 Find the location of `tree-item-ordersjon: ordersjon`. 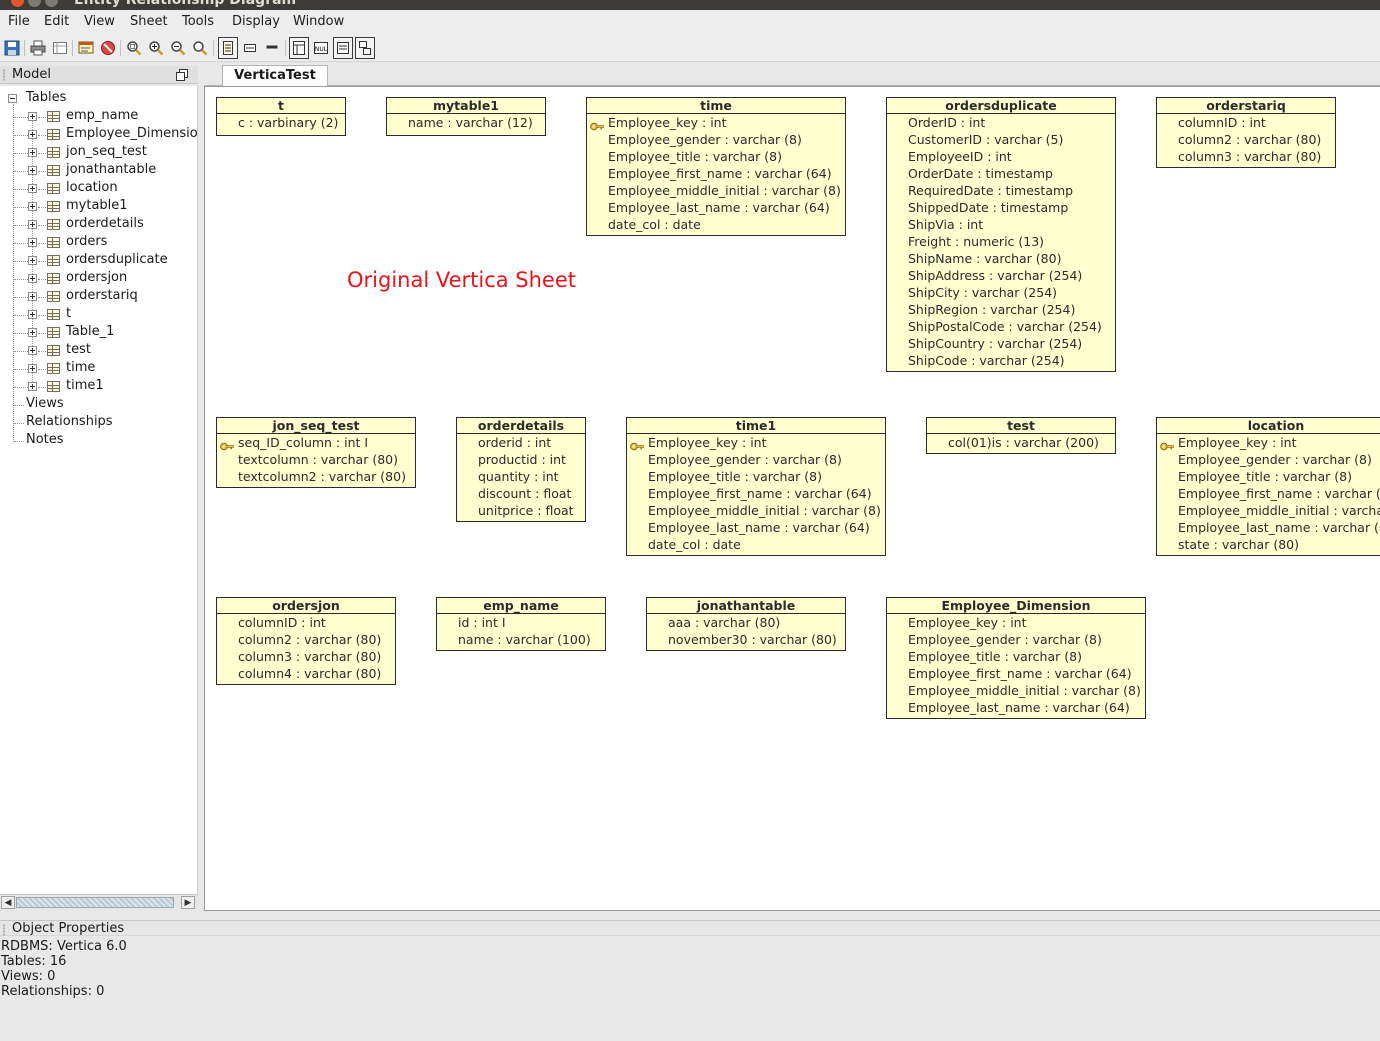

tree-item-ordersjon: ordersjon is located at coordinates (98, 279).